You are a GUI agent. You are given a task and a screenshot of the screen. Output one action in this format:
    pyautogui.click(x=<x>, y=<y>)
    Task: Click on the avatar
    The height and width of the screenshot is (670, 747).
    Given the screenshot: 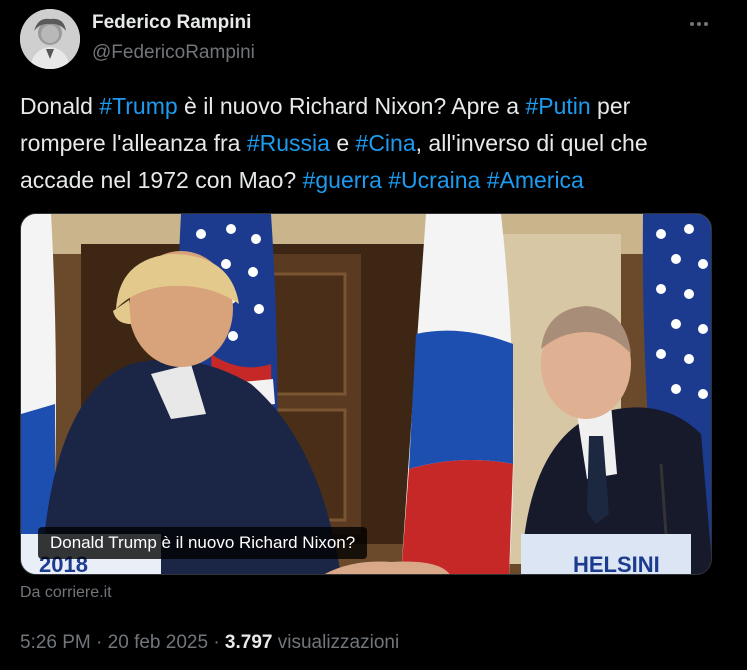 What is the action you would take?
    pyautogui.click(x=50, y=39)
    